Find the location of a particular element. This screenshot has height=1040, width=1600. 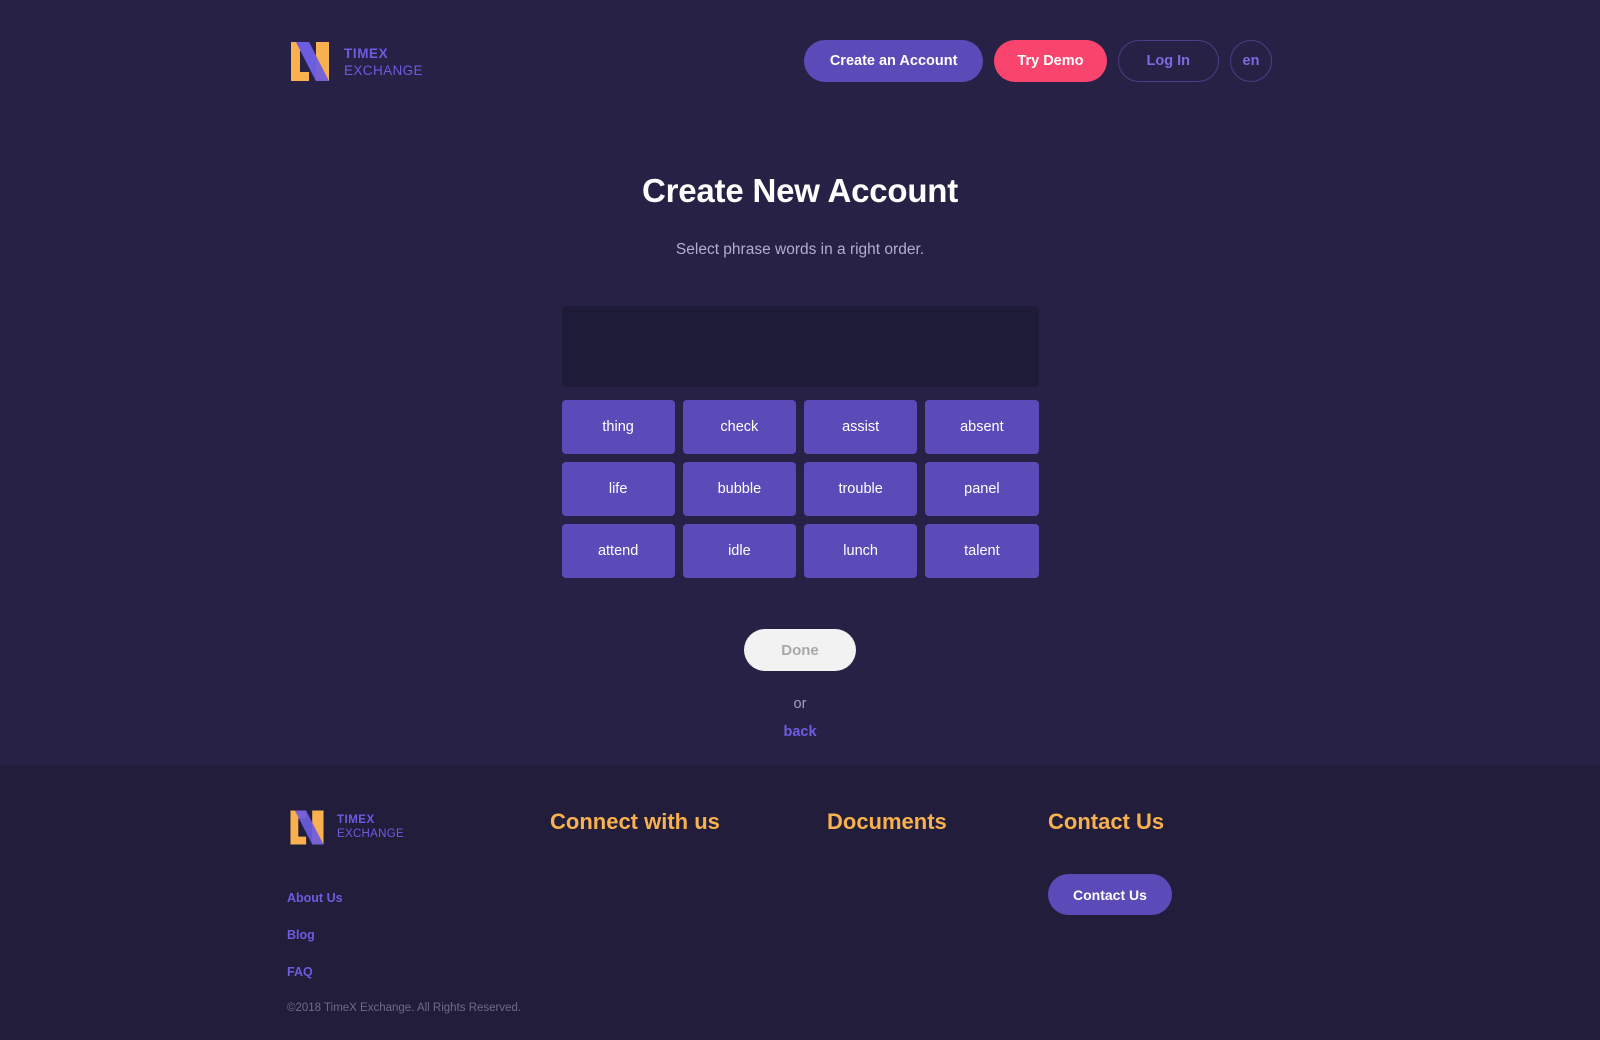

brand-name-line2: EXCHANGE is located at coordinates (383, 70).